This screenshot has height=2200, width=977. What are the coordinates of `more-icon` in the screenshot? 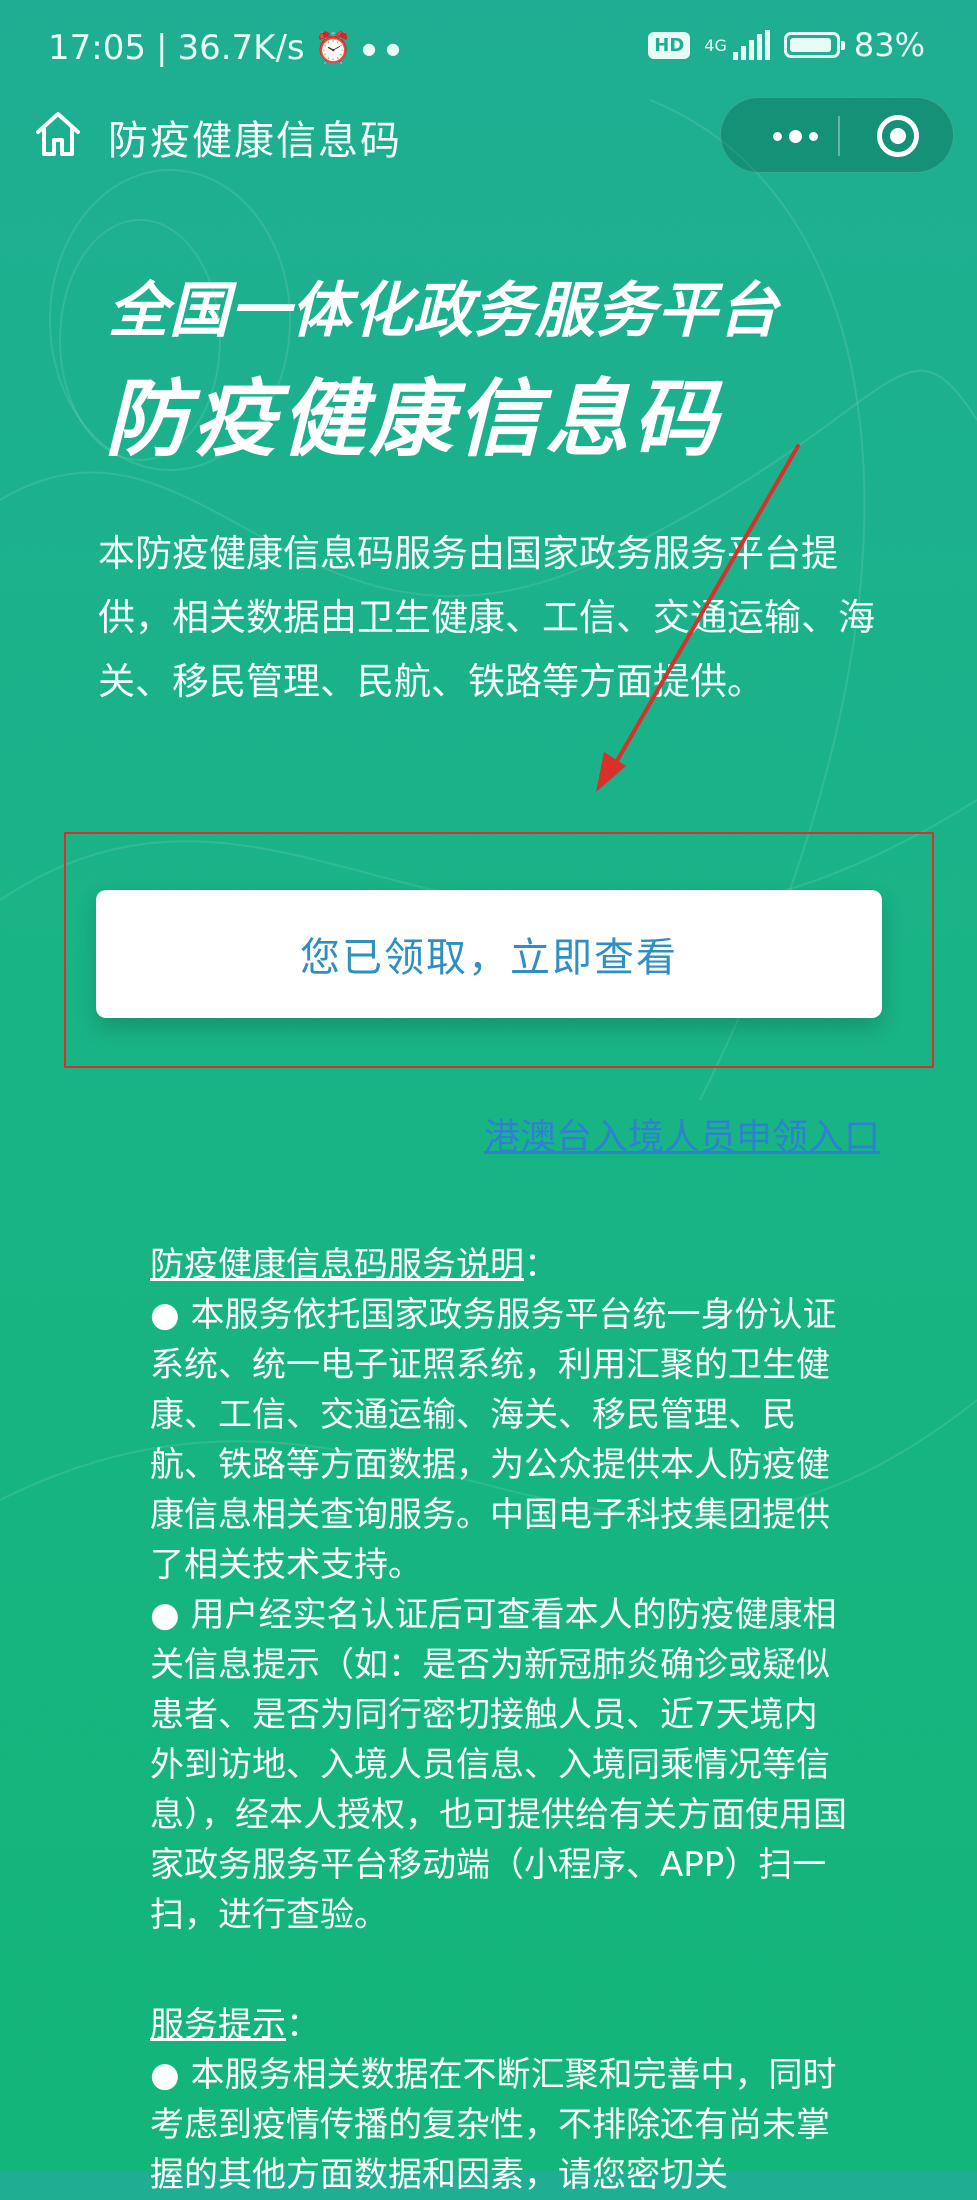 It's located at (795, 136).